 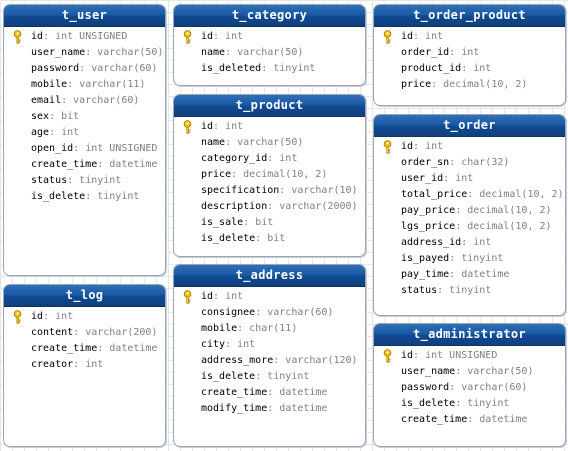 I want to click on field-row: user_id: int, so click(x=469, y=179).